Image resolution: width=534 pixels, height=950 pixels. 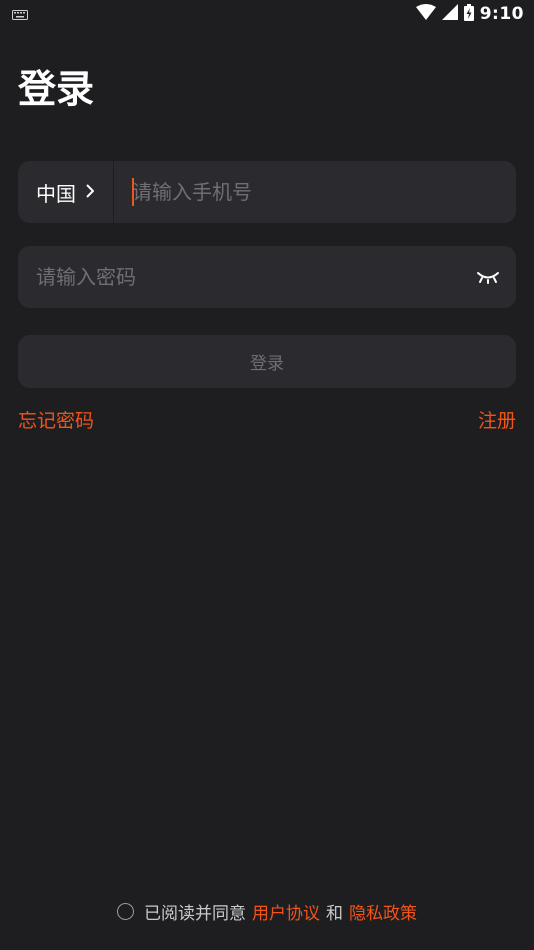 What do you see at coordinates (20, 14) in the screenshot?
I see `keyboard-icon` at bounding box center [20, 14].